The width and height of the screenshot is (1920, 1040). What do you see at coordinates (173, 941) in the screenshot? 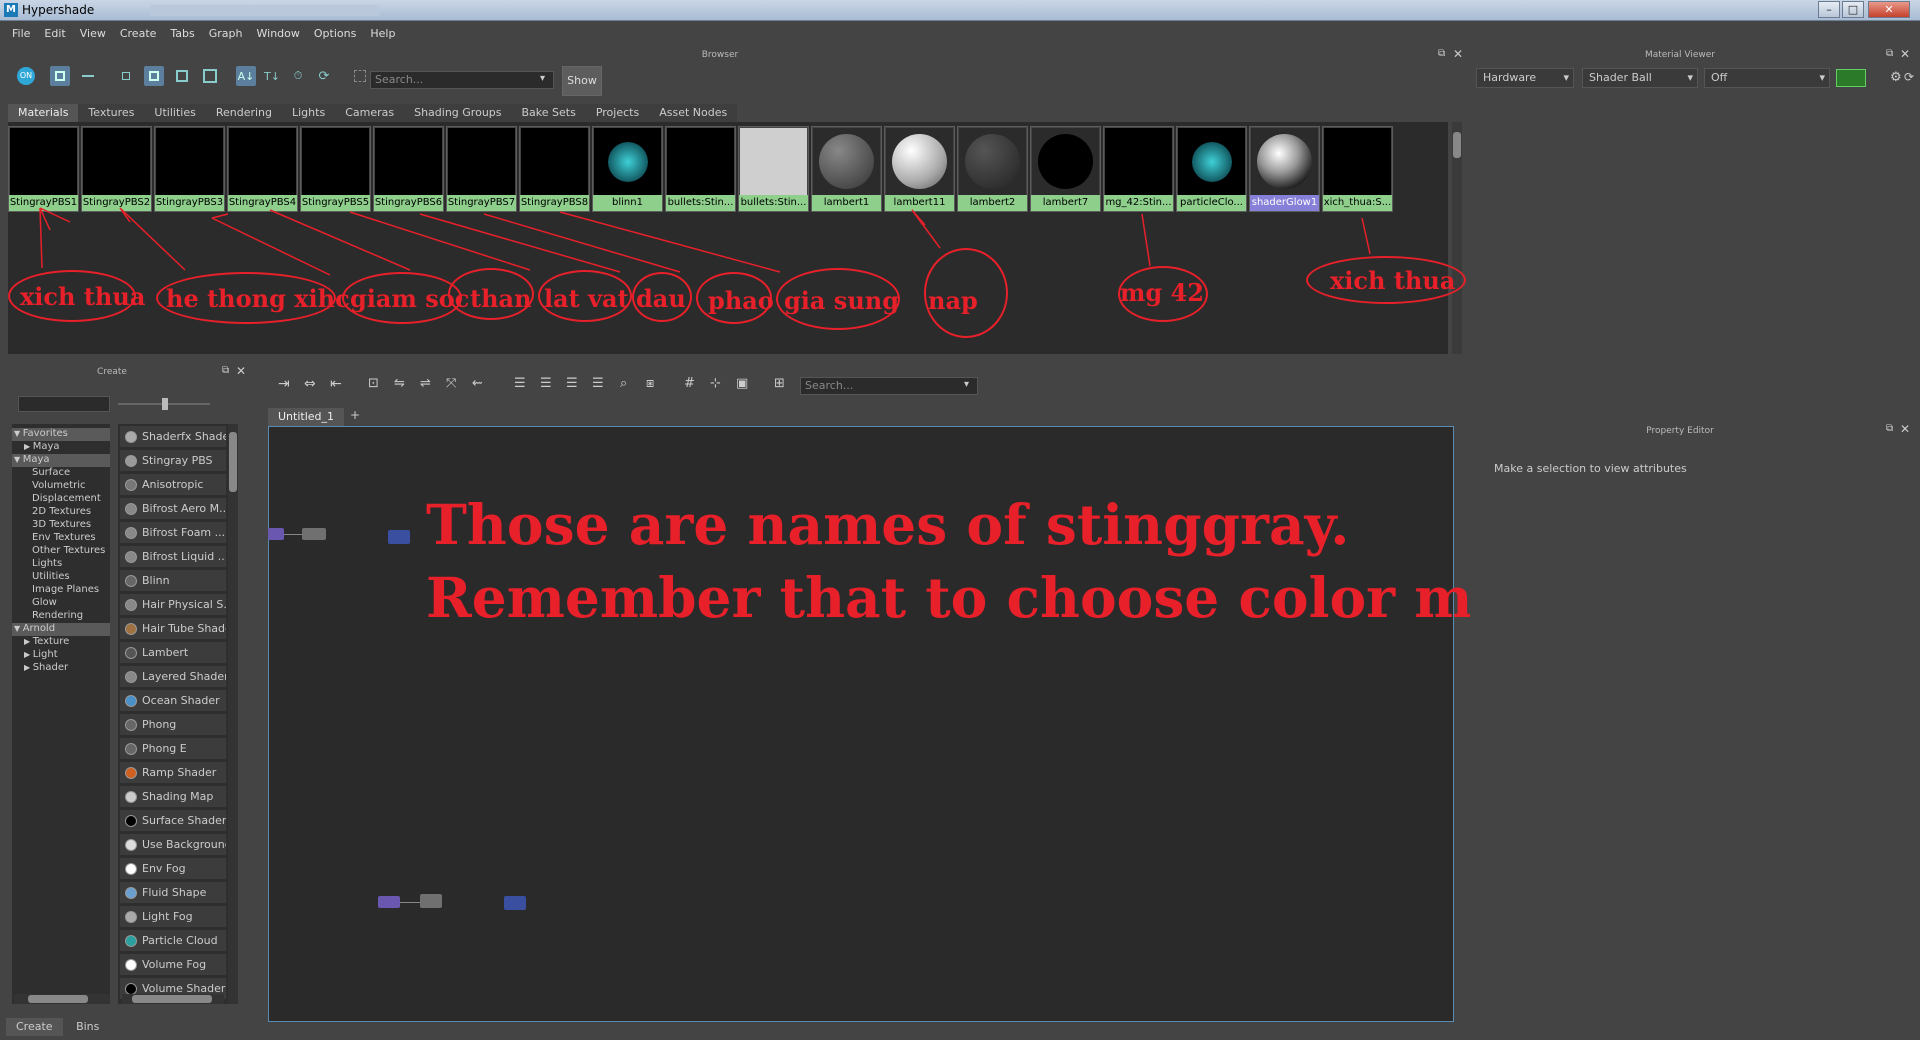
I see `create-node-item: Particle Cloud` at bounding box center [173, 941].